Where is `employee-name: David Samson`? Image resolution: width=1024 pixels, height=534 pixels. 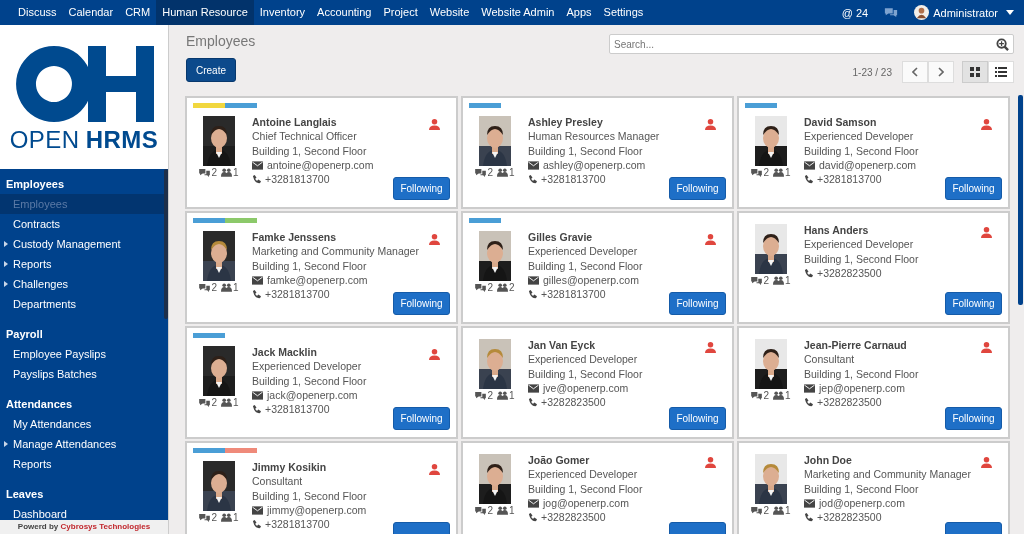
employee-name: David Samson is located at coordinates (861, 122).